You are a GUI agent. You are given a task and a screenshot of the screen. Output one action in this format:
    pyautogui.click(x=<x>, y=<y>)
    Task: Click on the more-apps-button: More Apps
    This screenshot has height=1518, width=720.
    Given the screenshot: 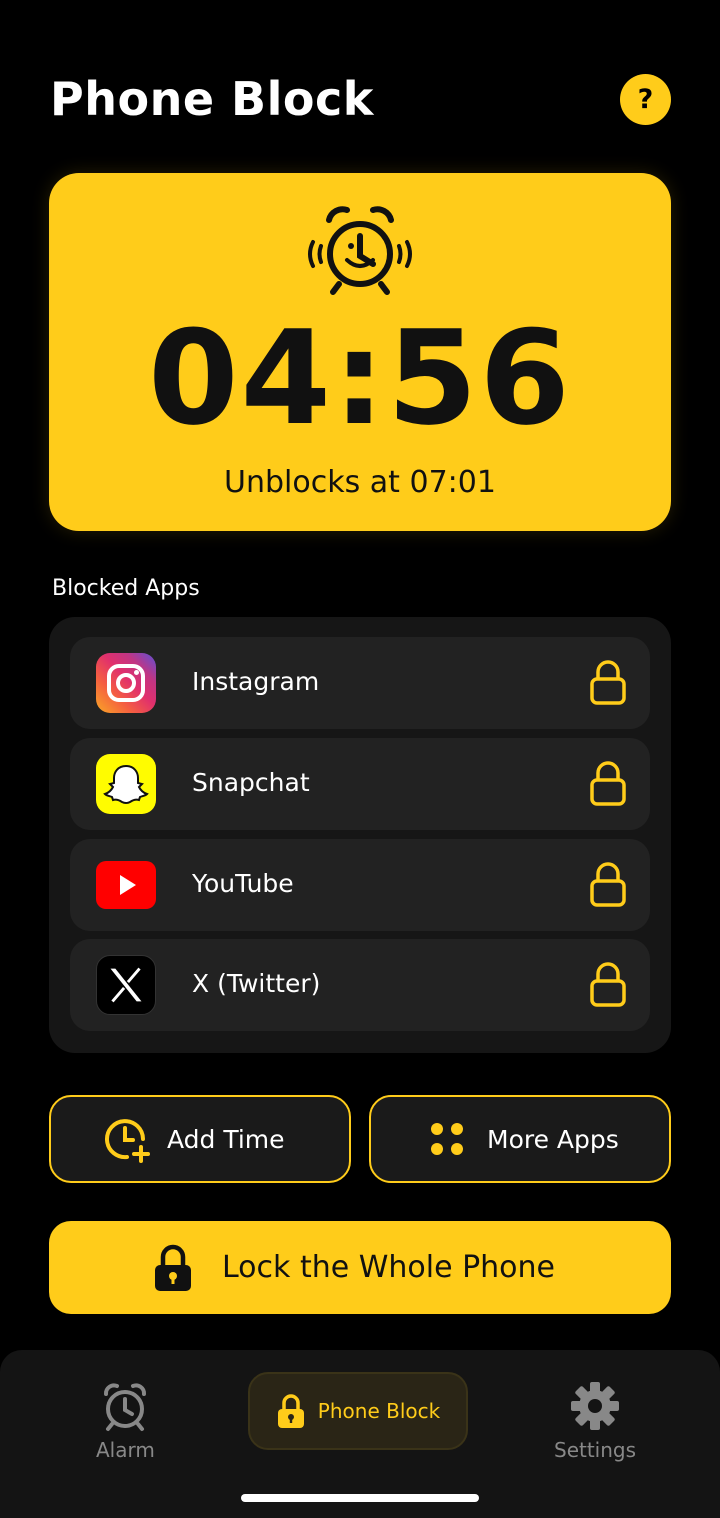 What is the action you would take?
    pyautogui.click(x=520, y=1139)
    